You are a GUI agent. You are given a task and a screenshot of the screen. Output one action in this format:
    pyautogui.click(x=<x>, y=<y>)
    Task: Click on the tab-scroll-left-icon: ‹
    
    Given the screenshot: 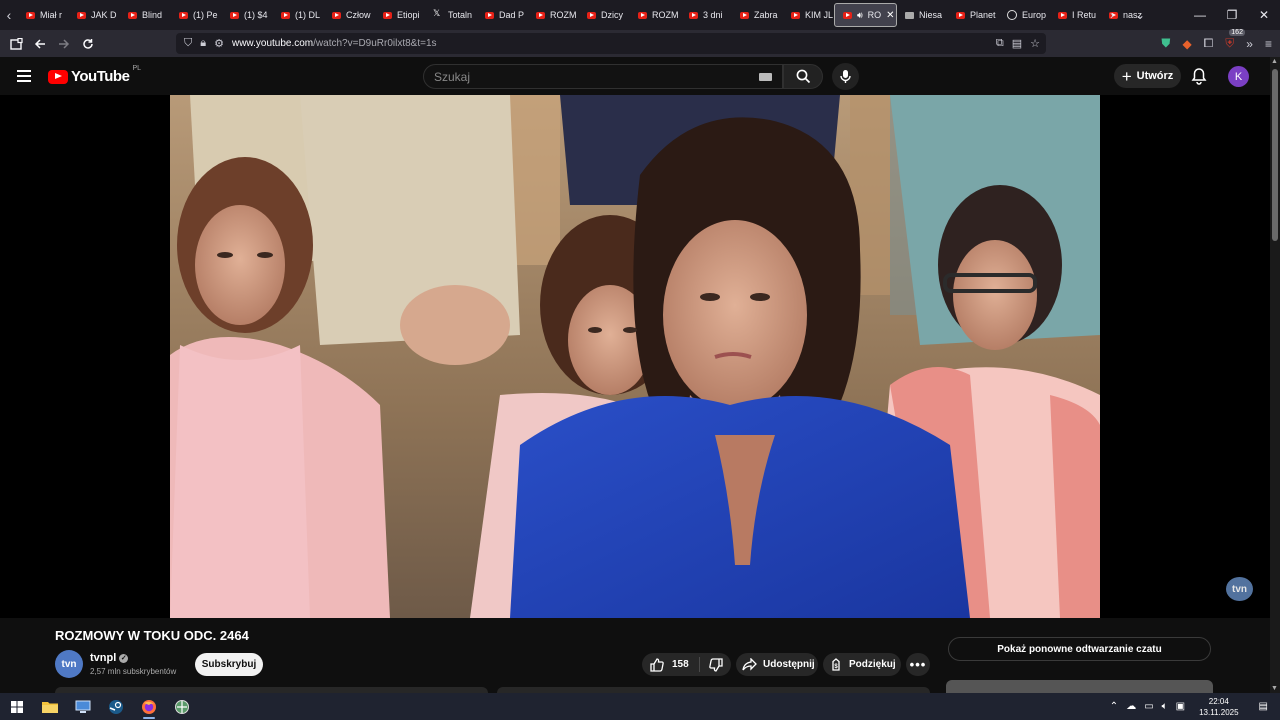 What is the action you would take?
    pyautogui.click(x=9, y=15)
    